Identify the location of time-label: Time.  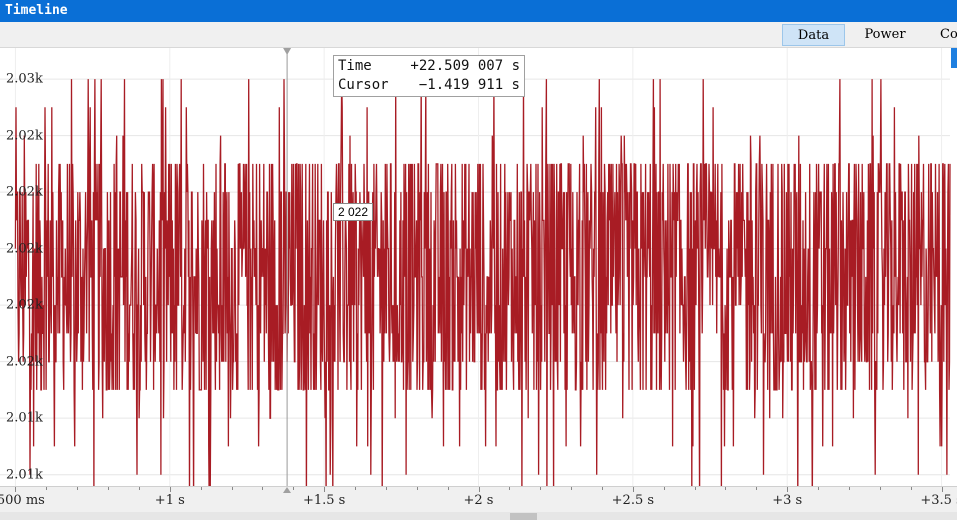
(355, 66).